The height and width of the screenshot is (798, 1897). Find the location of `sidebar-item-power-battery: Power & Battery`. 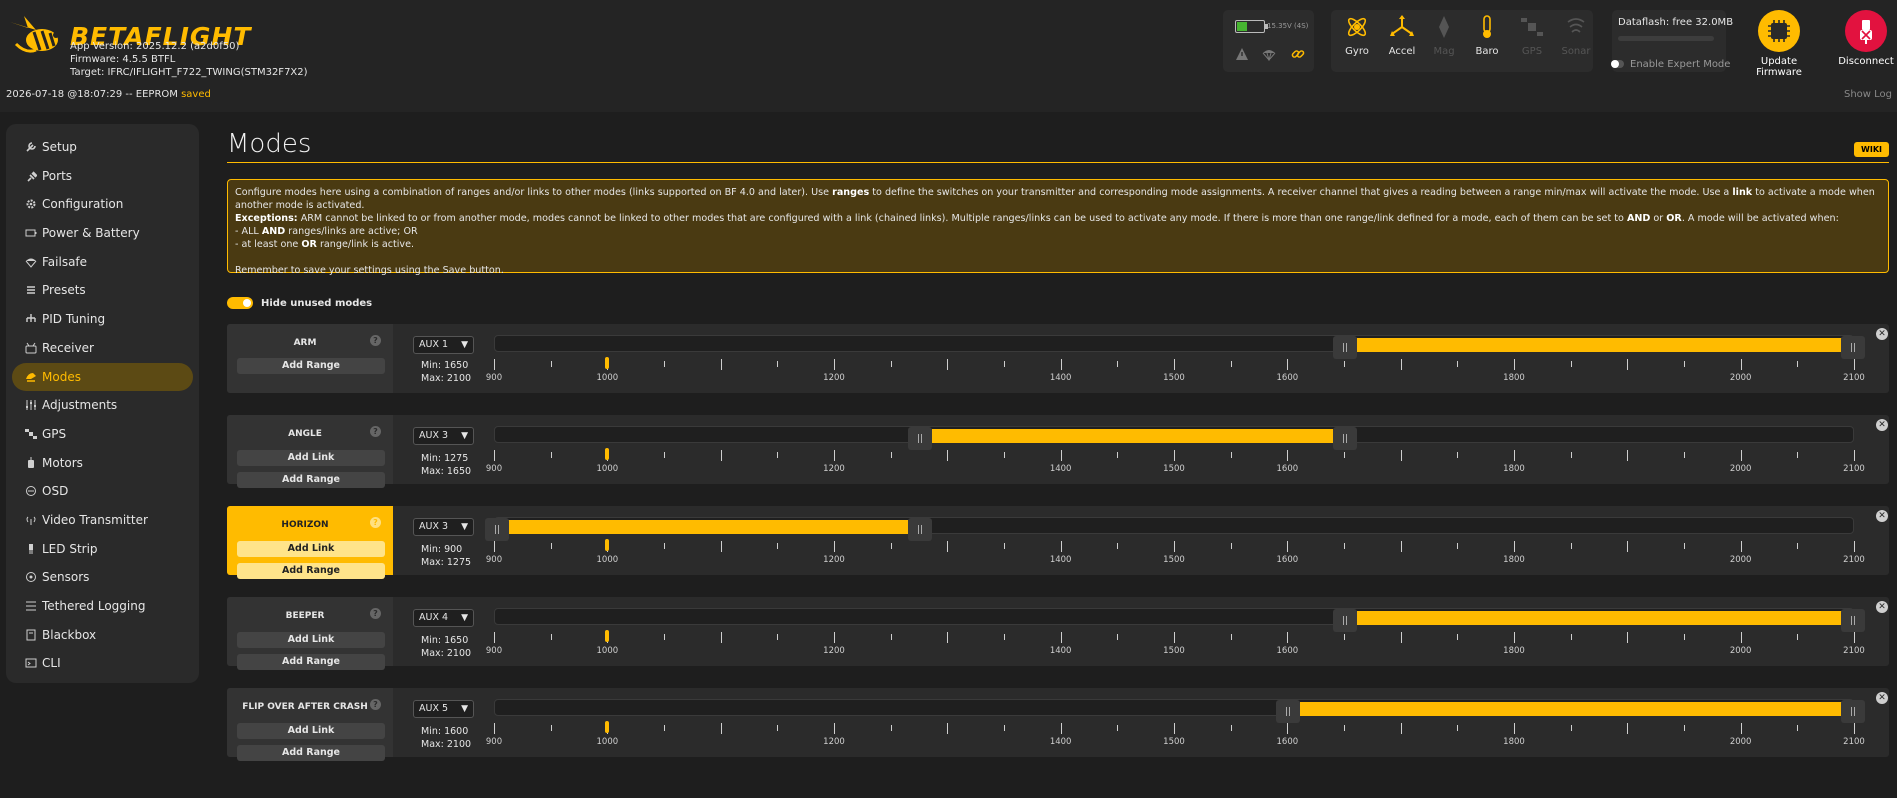

sidebar-item-power-battery: Power & Battery is located at coordinates (102, 233).